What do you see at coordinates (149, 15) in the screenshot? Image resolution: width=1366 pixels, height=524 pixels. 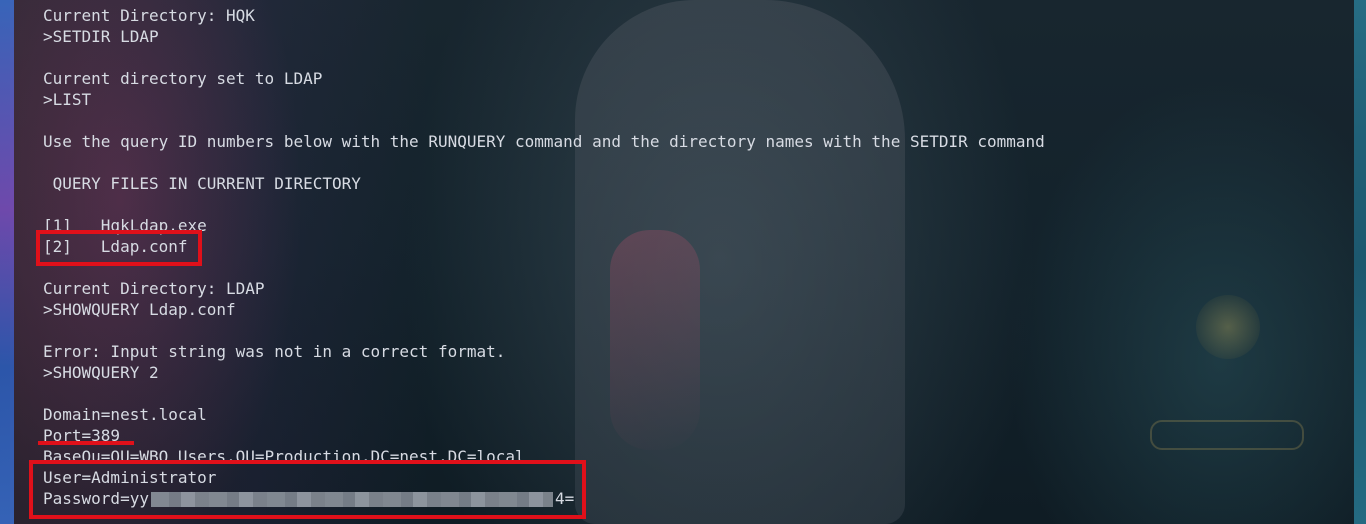 I see `terminal-line: Current Directory: HQK` at bounding box center [149, 15].